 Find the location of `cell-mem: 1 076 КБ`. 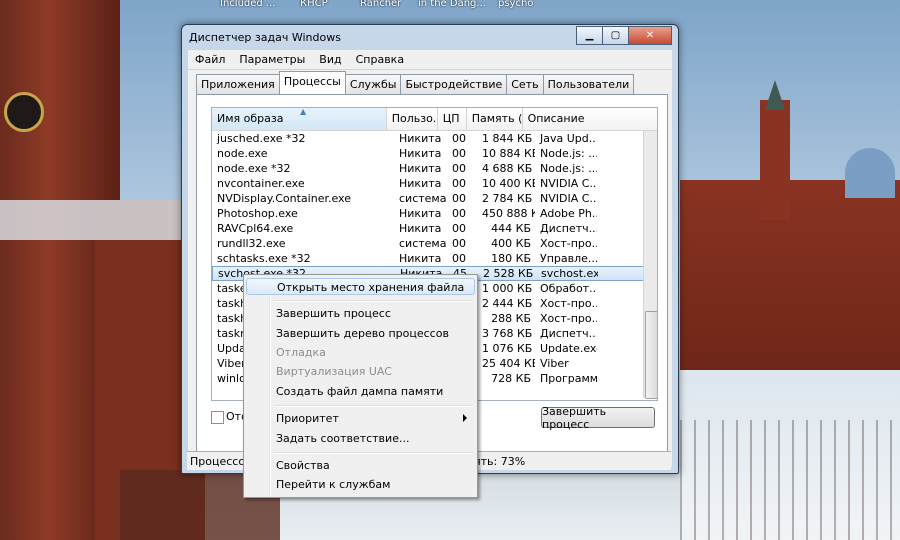

cell-mem: 1 076 КБ is located at coordinates (507, 348).